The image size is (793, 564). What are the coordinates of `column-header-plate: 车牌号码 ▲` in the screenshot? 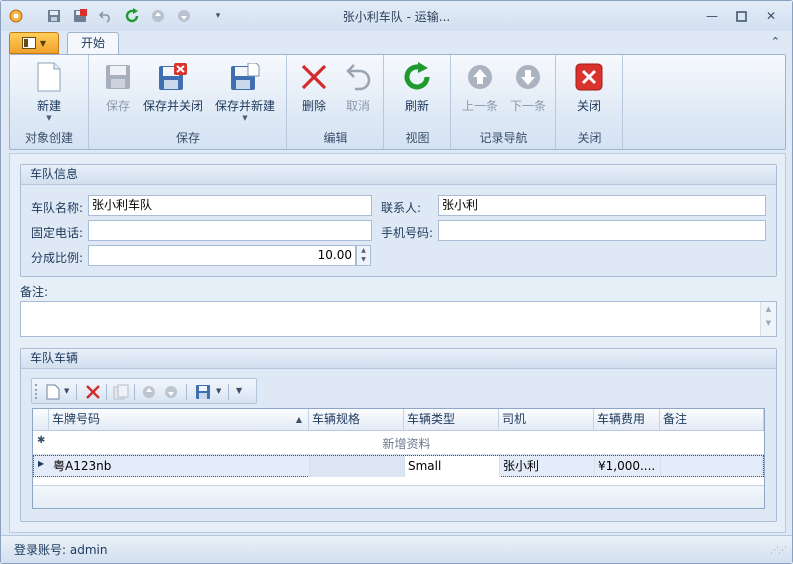 It's located at (179, 420).